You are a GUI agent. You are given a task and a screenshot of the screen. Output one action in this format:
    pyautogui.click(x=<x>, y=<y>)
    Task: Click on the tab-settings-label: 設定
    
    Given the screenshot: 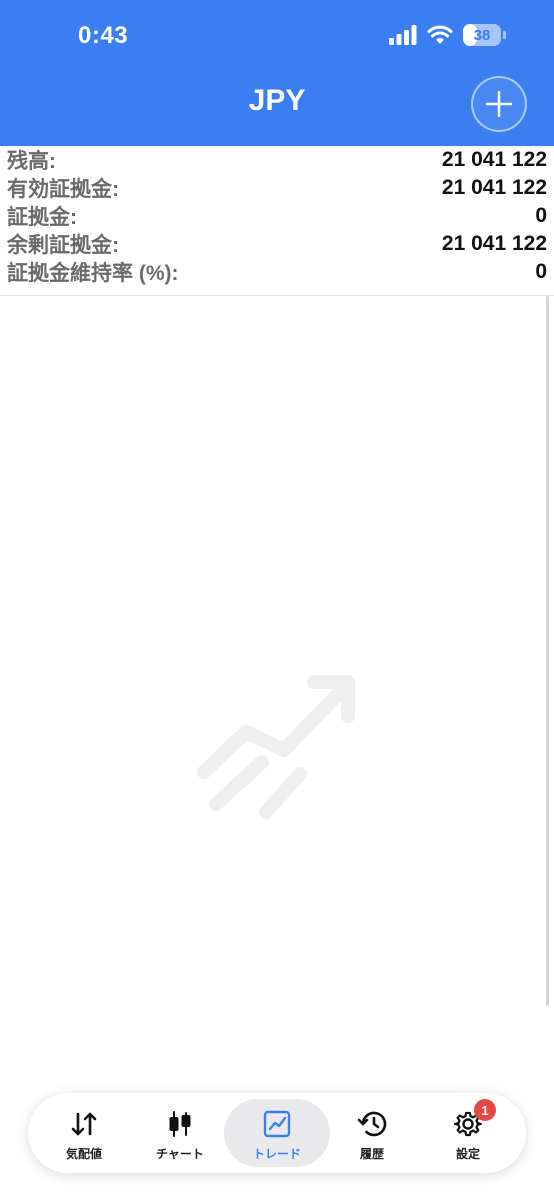 What is the action you would take?
    pyautogui.click(x=467, y=1154)
    